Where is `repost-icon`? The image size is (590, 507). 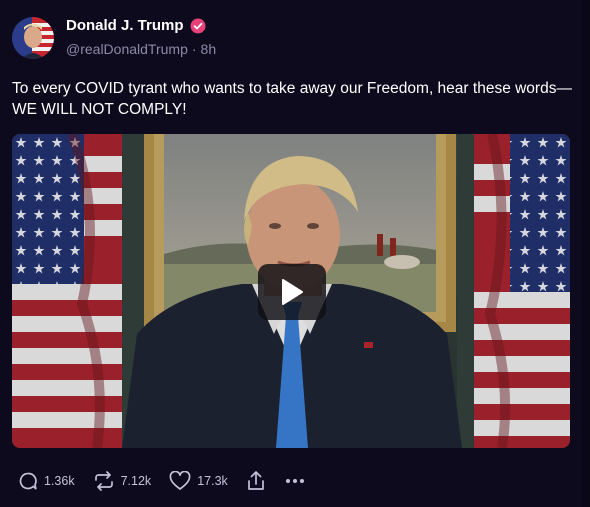
repost-icon is located at coordinates (103, 481).